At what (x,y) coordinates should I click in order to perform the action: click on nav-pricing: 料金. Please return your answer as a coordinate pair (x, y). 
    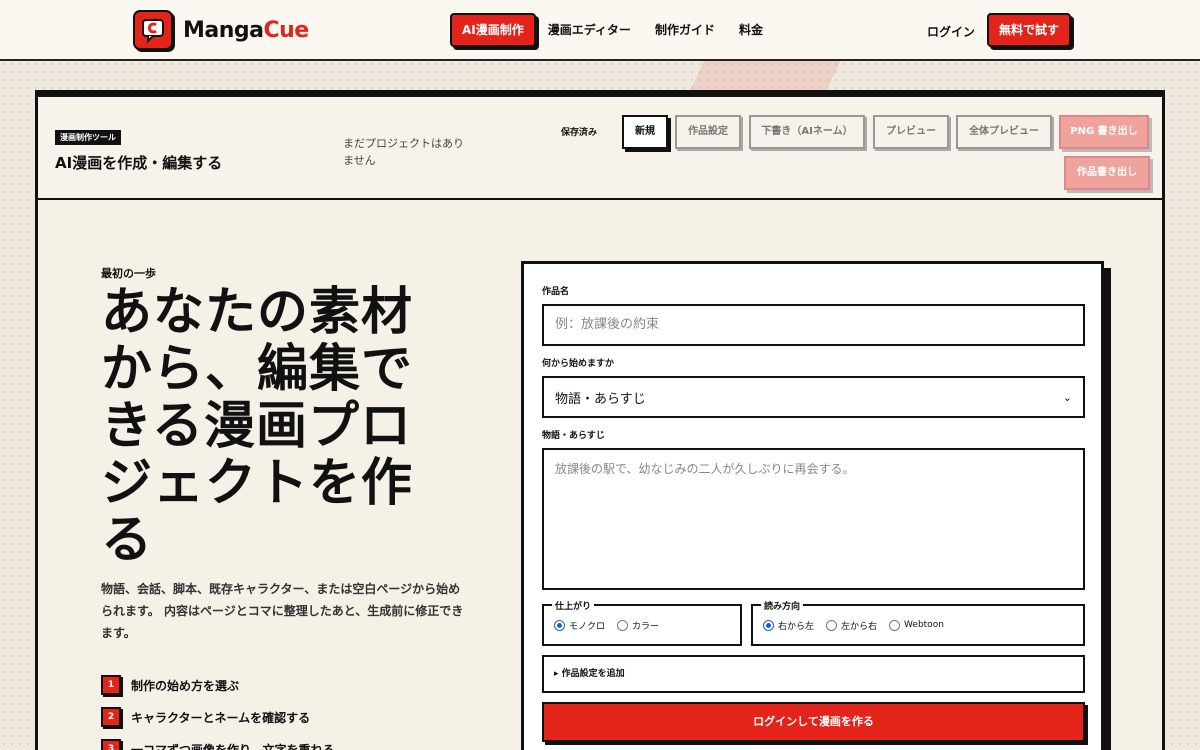
    Looking at the image, I should click on (751, 30).